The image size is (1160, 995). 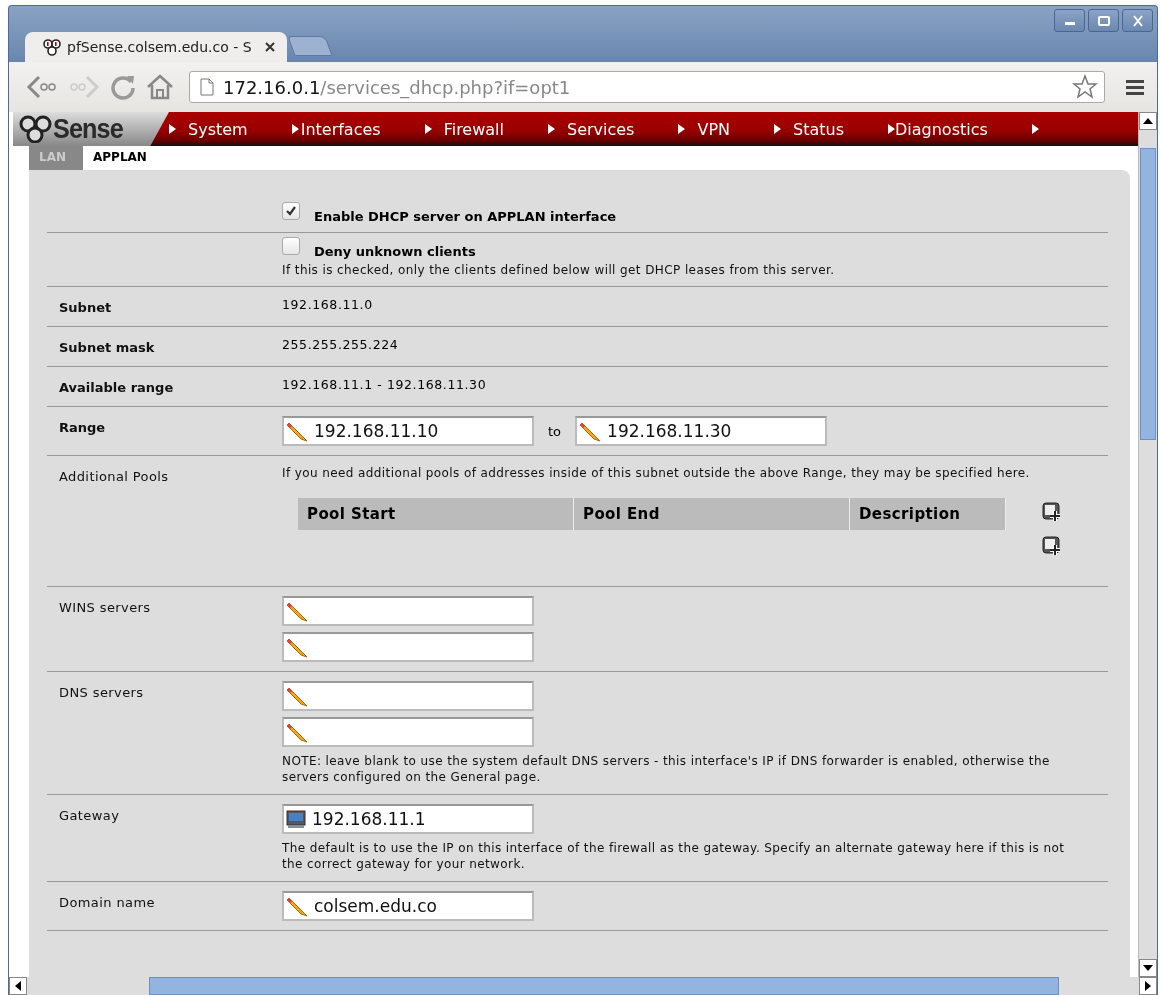 I want to click on maximize-button, so click(x=1103, y=20).